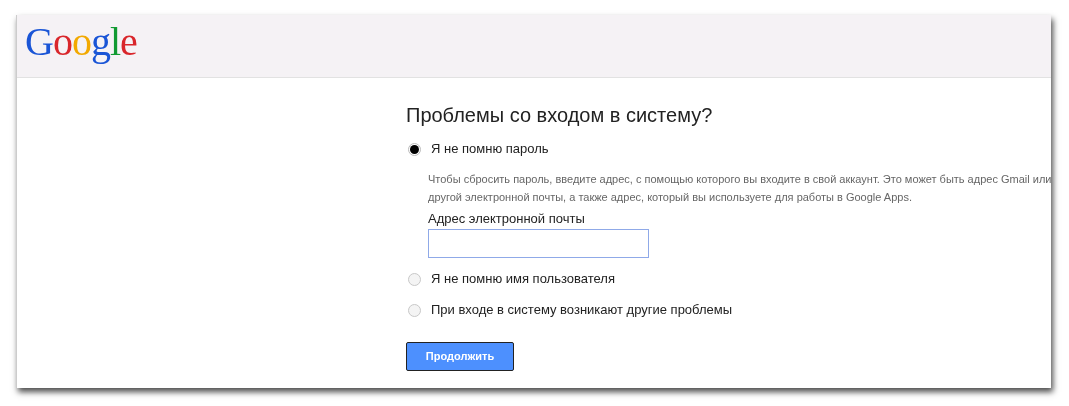  What do you see at coordinates (490, 149) in the screenshot?
I see `option-label: Я не помню пароль` at bounding box center [490, 149].